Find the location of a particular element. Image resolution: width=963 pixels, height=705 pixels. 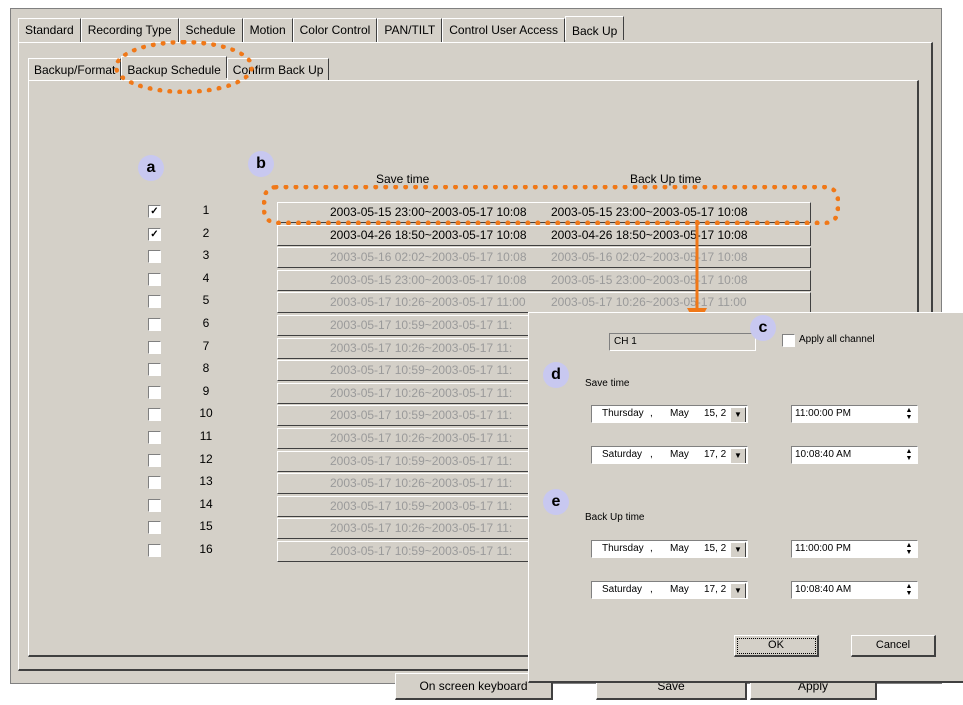

tab-control-user-access: Control User Access is located at coordinates (503, 30).